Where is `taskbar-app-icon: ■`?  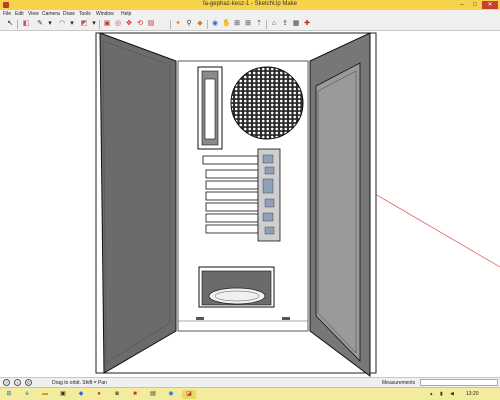 taskbar-app-icon: ■ is located at coordinates (135, 394).